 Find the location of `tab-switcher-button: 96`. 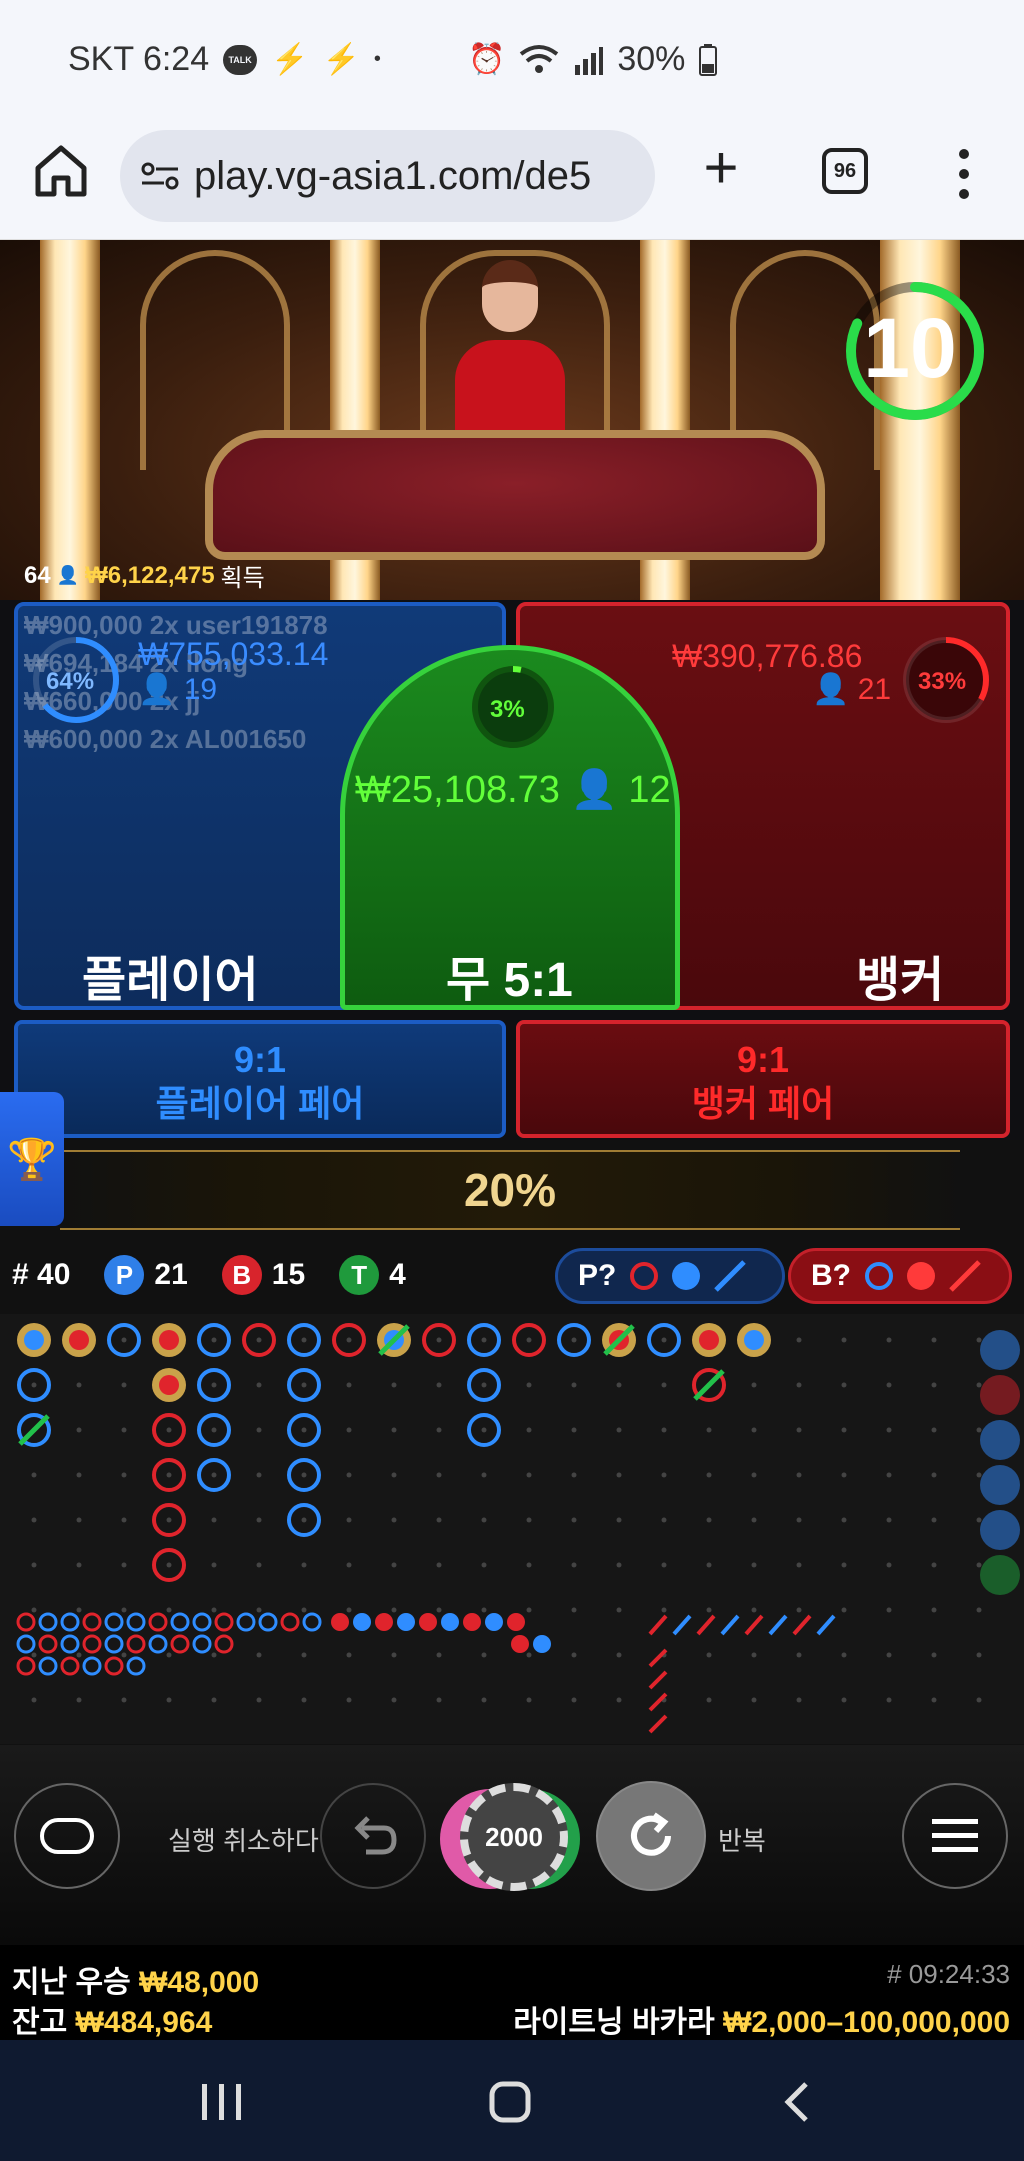

tab-switcher-button: 96 is located at coordinates (845, 171).